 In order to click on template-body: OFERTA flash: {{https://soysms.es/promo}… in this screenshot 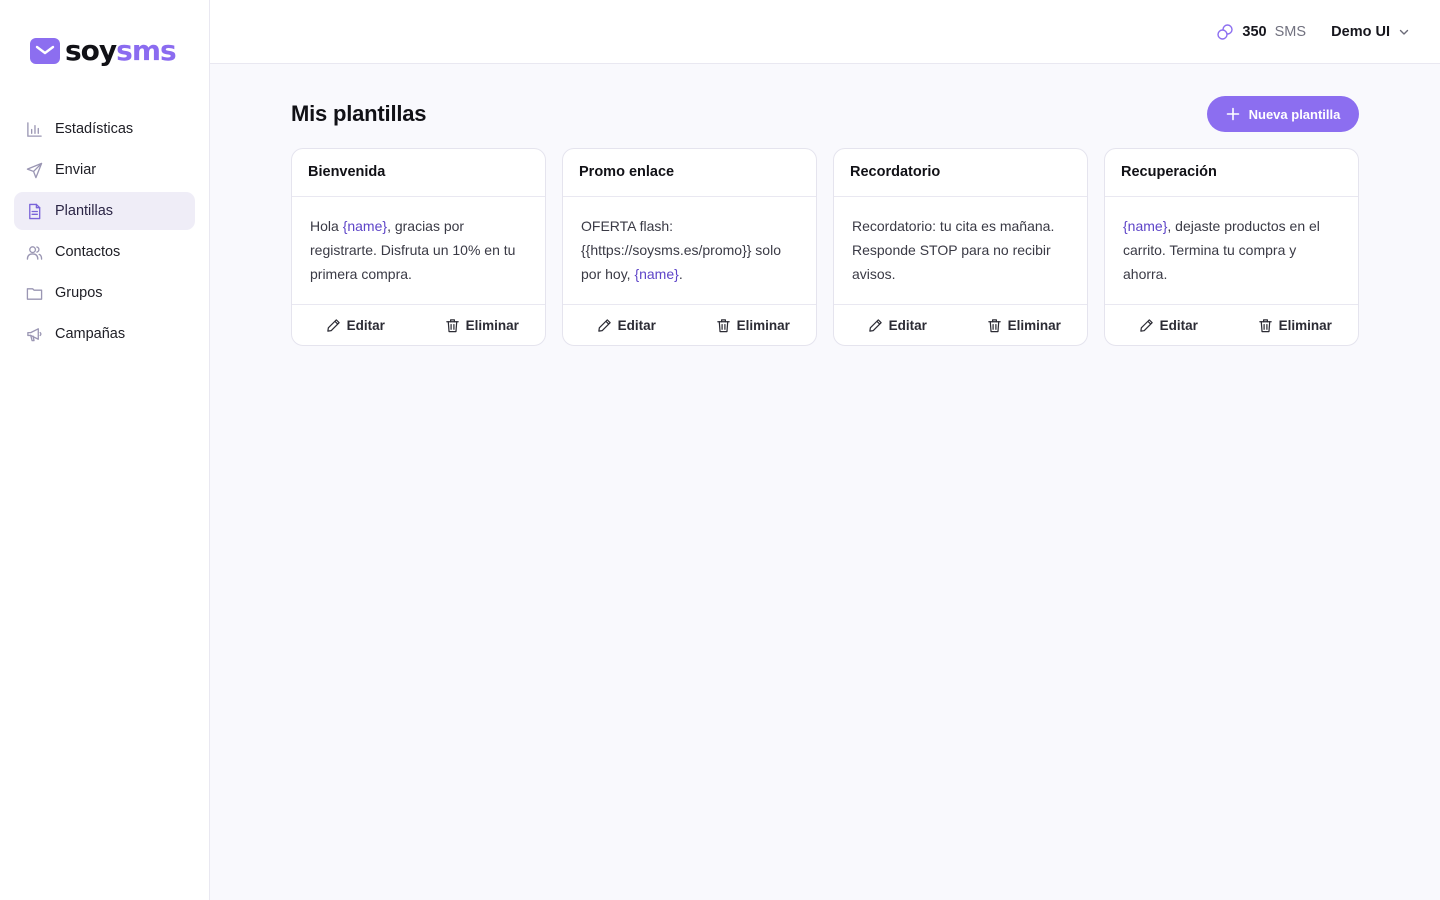, I will do `click(689, 251)`.